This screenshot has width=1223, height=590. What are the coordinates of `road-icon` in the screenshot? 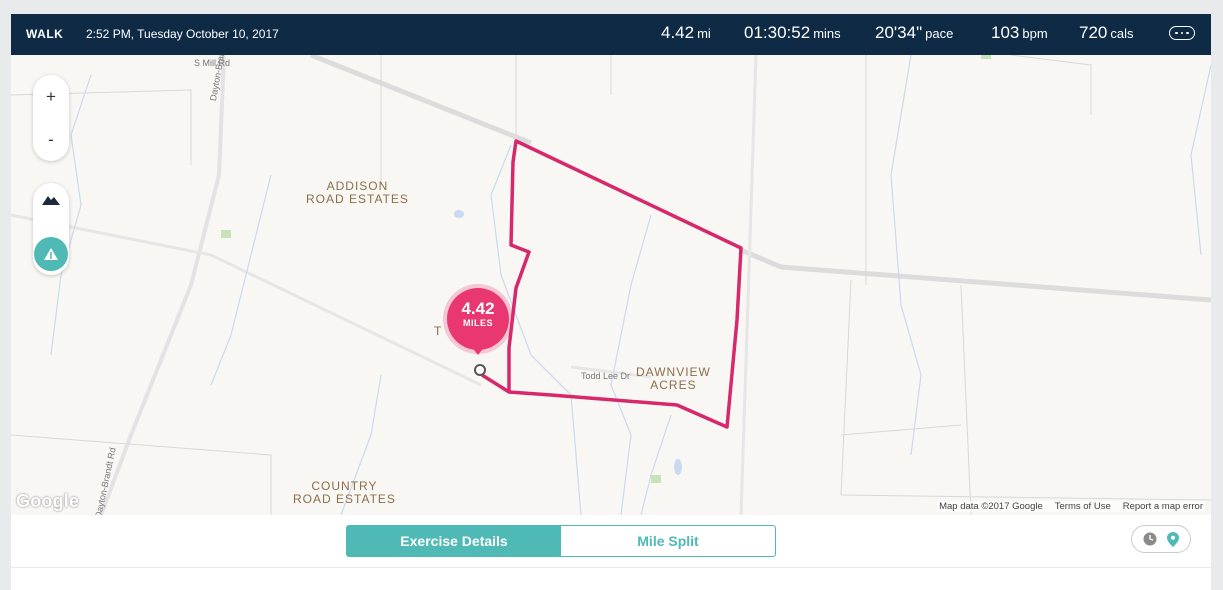 It's located at (51, 254).